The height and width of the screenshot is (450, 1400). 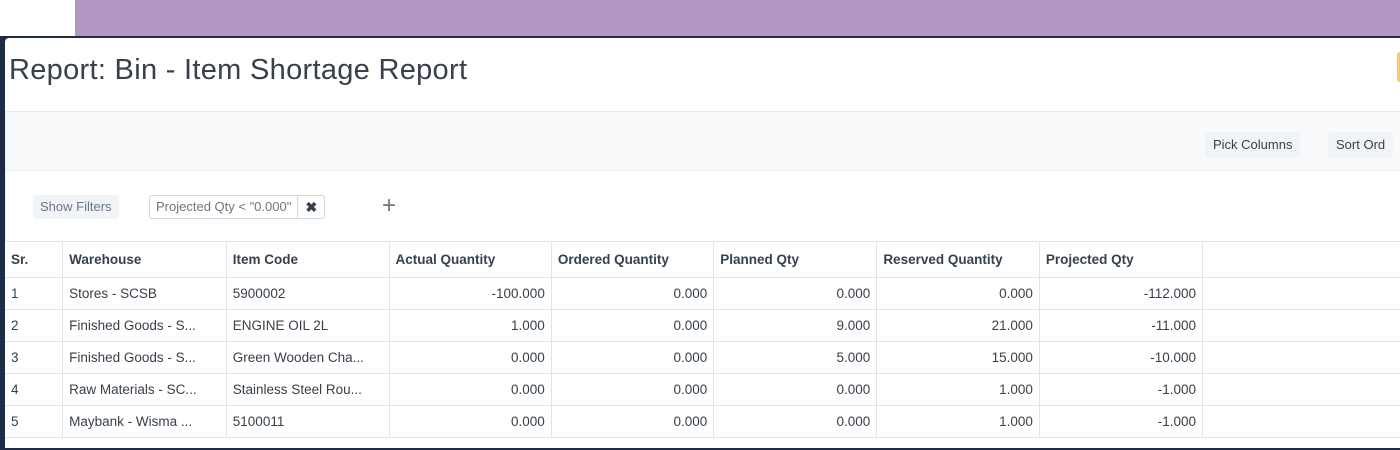 What do you see at coordinates (632, 259) in the screenshot?
I see `column-header: Ordered Quantity` at bounding box center [632, 259].